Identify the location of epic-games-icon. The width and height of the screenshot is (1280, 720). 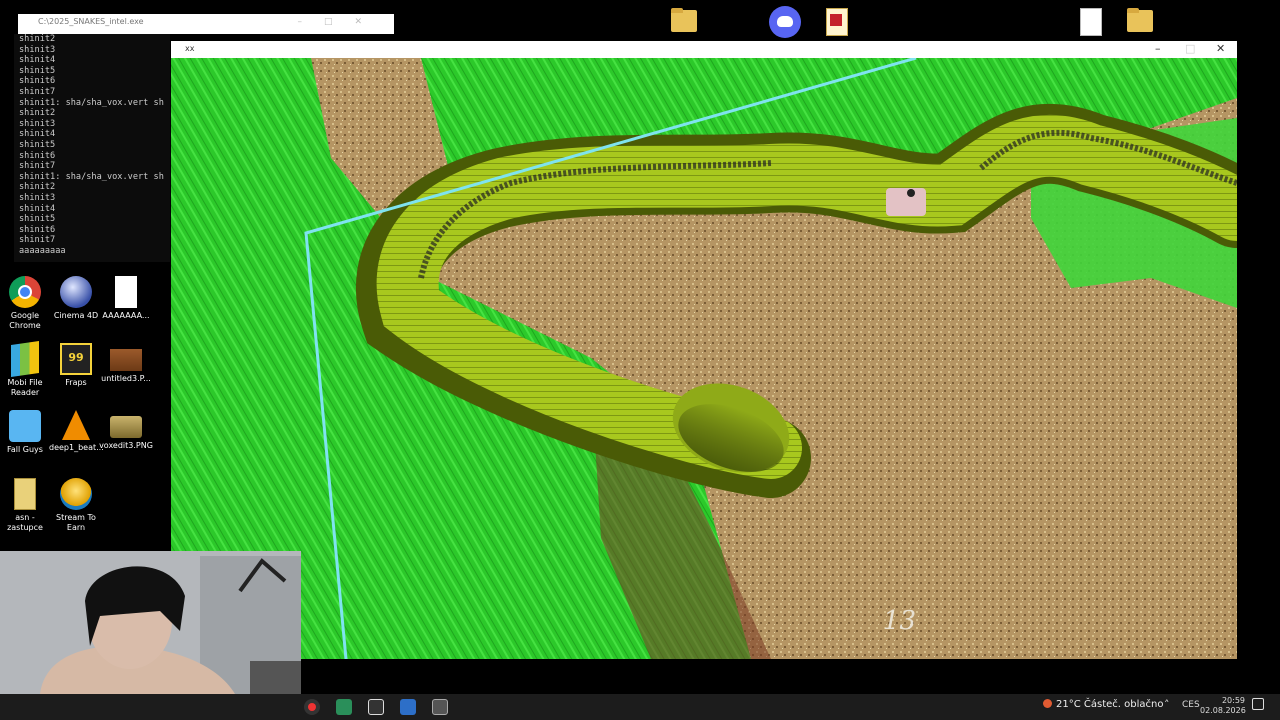
(376, 707).